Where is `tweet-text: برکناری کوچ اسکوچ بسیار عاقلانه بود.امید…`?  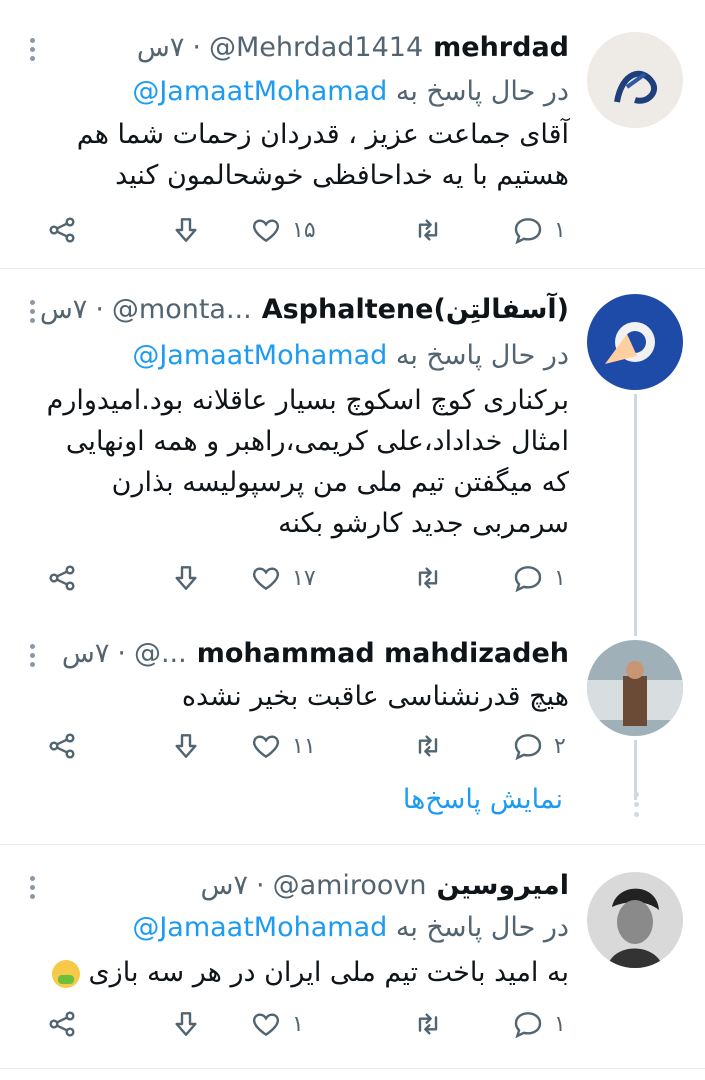 tweet-text: برکناری کوچ اسکوچ بسیار عاقلانه بود.امید… is located at coordinates (307, 462).